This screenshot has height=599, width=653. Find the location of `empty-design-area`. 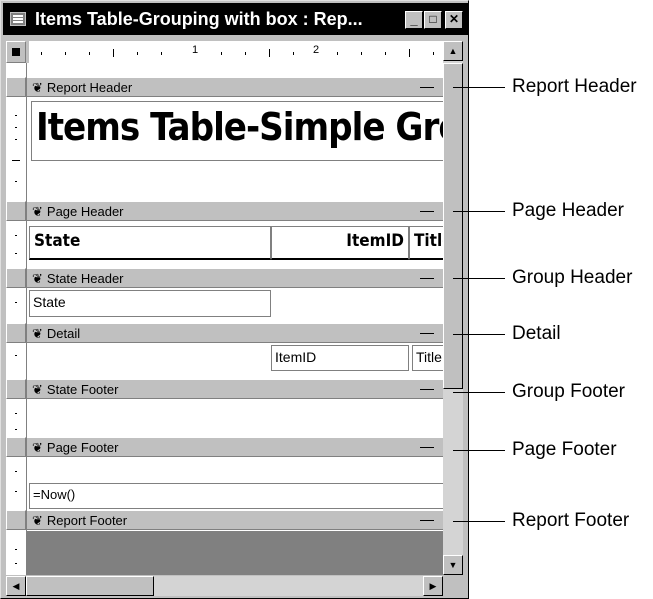

empty-design-area is located at coordinates (235, 553).